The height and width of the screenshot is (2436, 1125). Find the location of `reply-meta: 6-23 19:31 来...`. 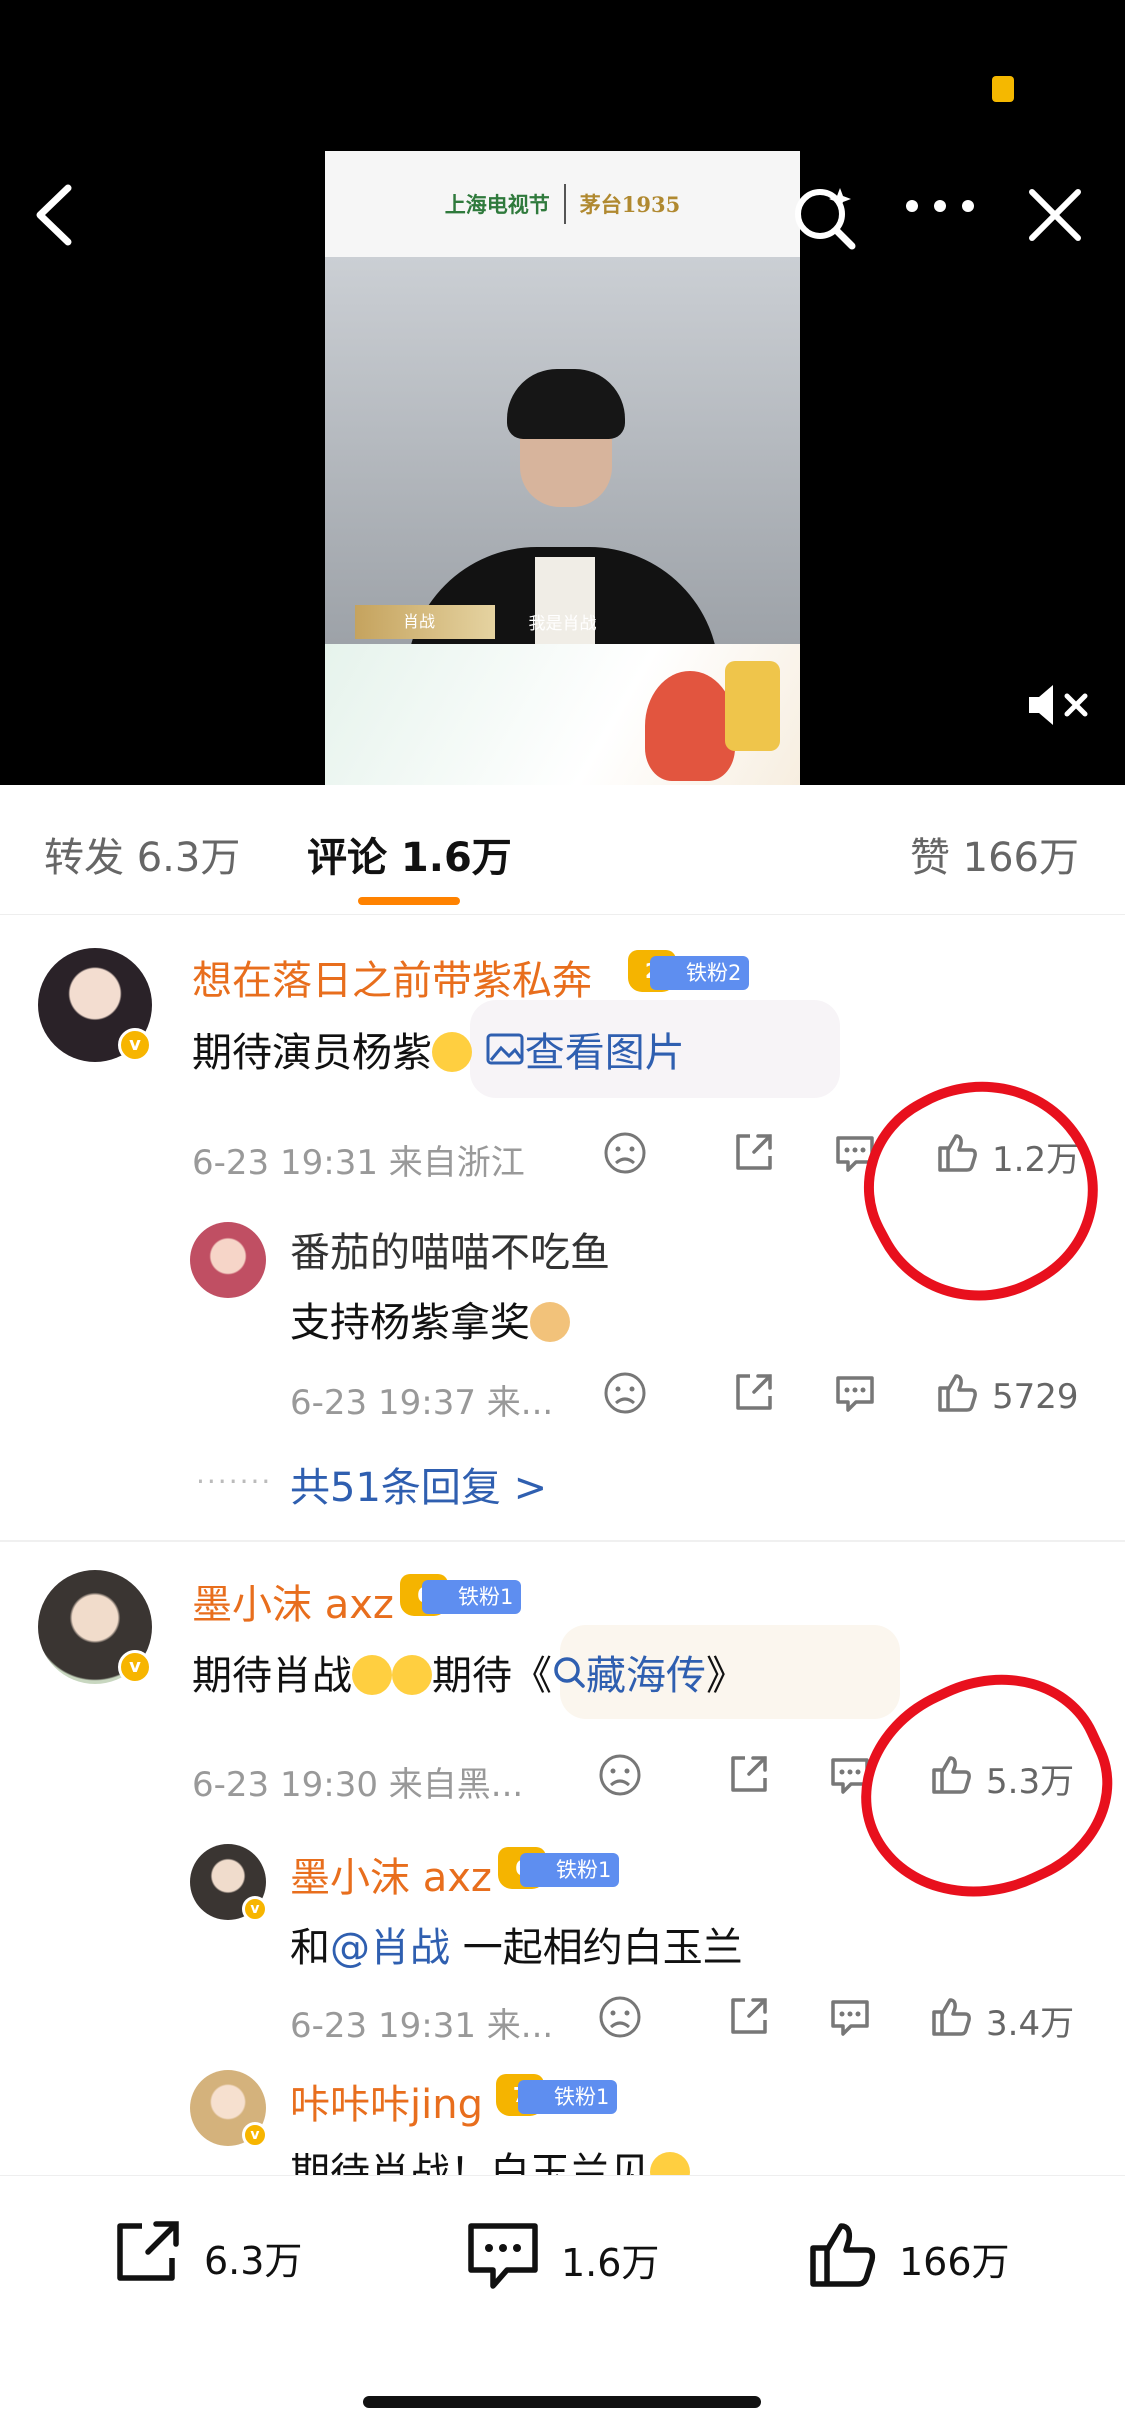

reply-meta: 6-23 19:31 来... is located at coordinates (422, 2026).